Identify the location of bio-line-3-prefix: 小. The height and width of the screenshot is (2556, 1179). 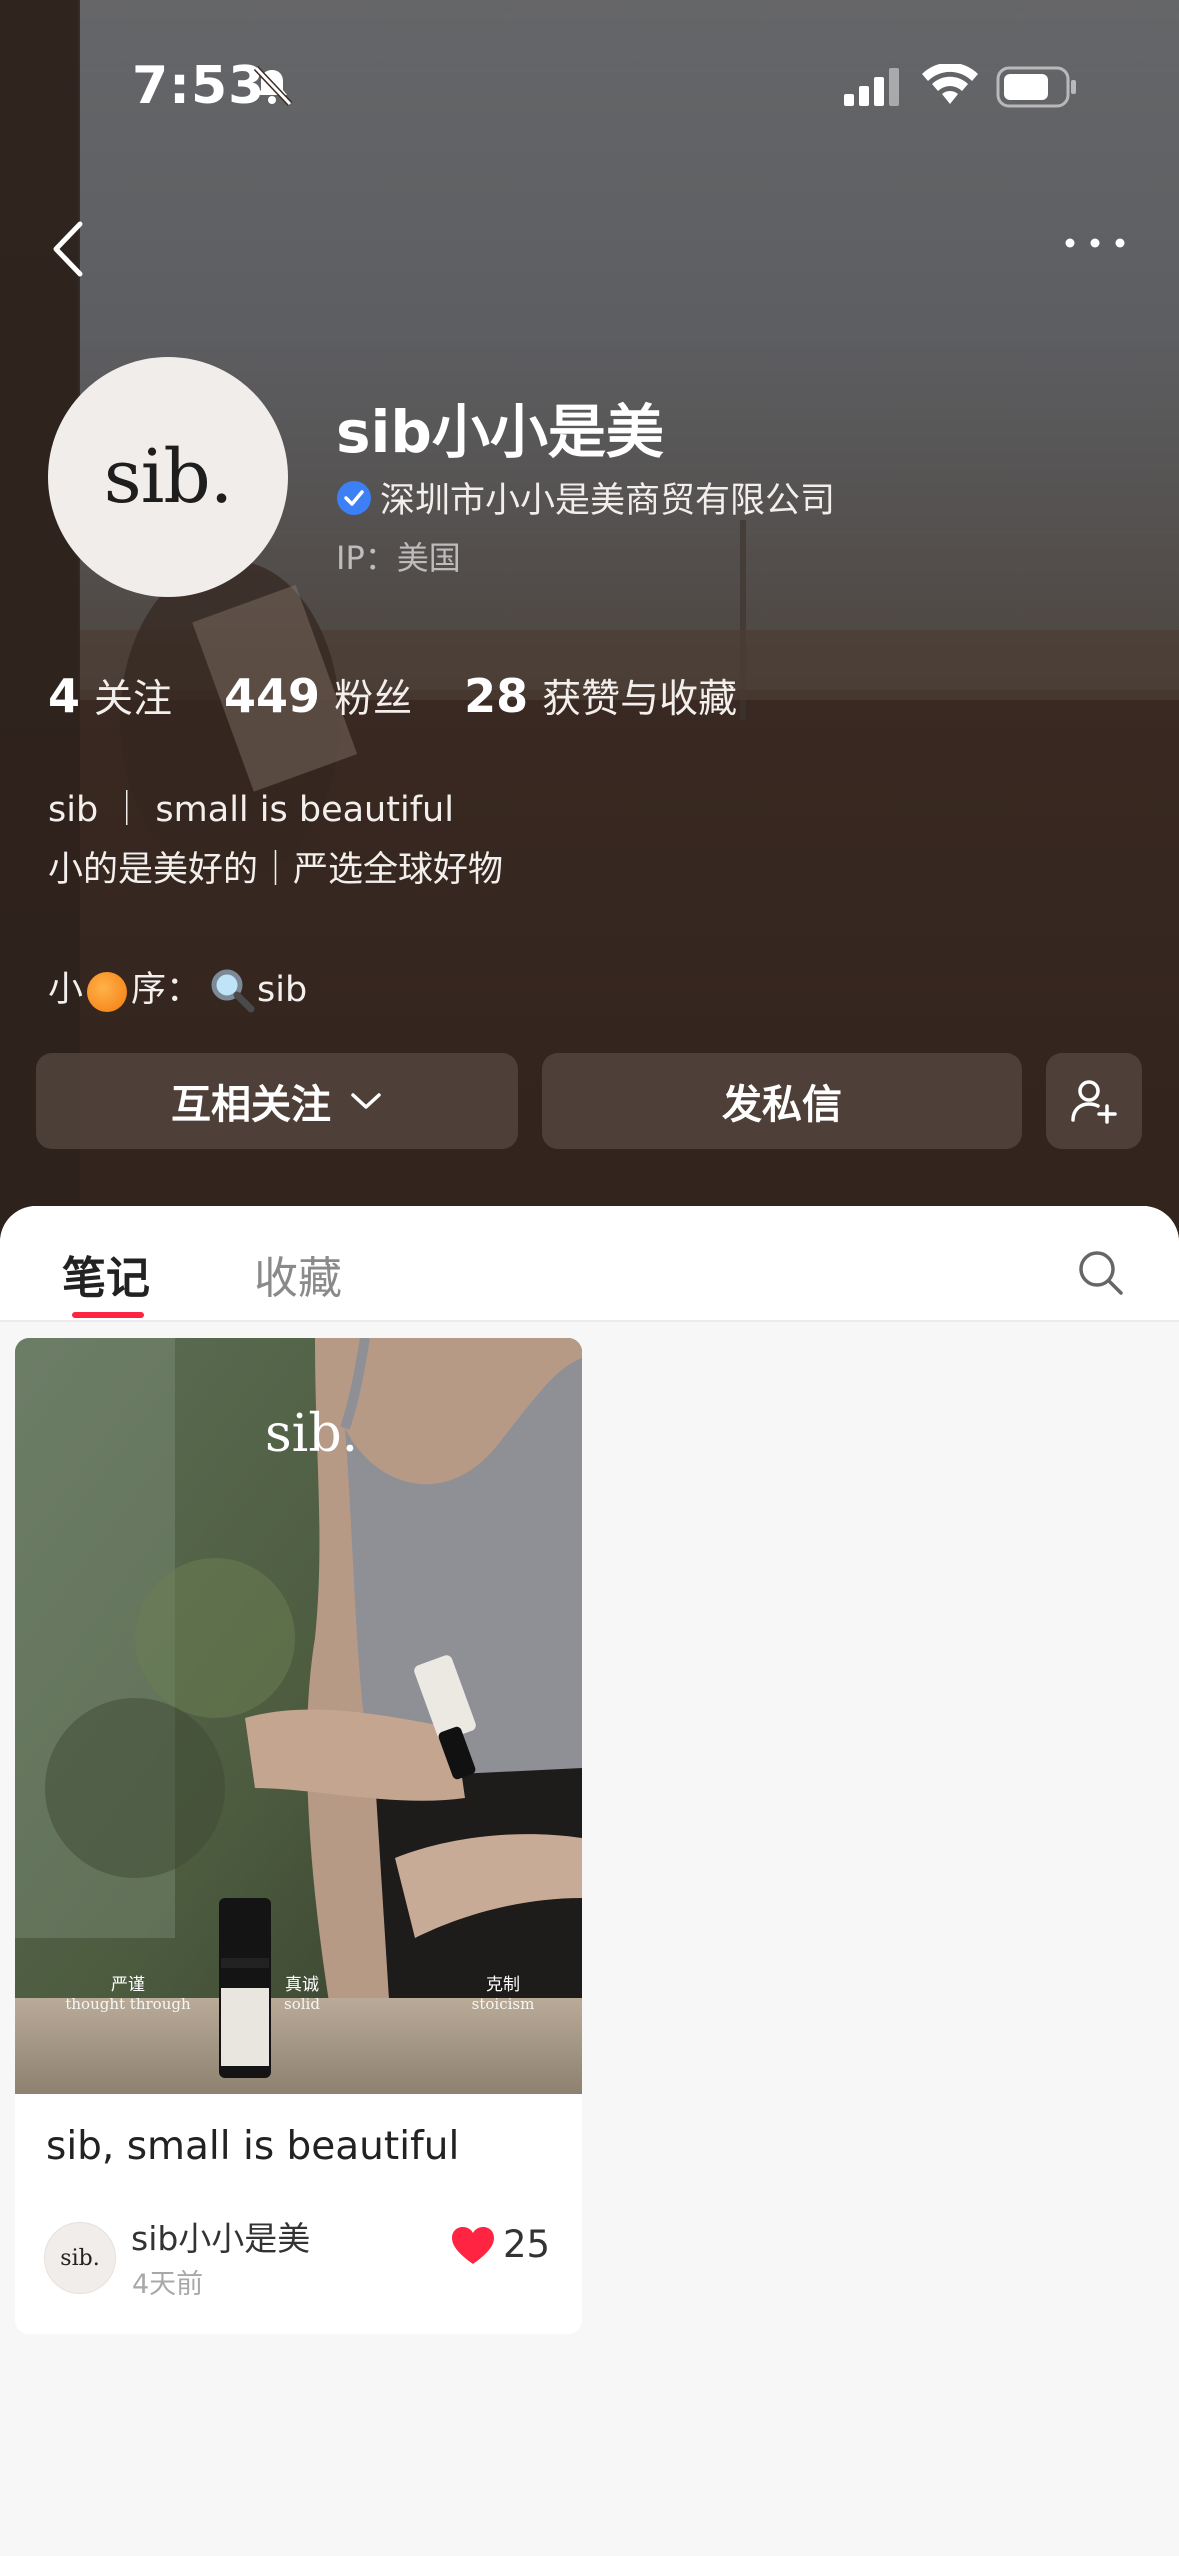
(66, 990).